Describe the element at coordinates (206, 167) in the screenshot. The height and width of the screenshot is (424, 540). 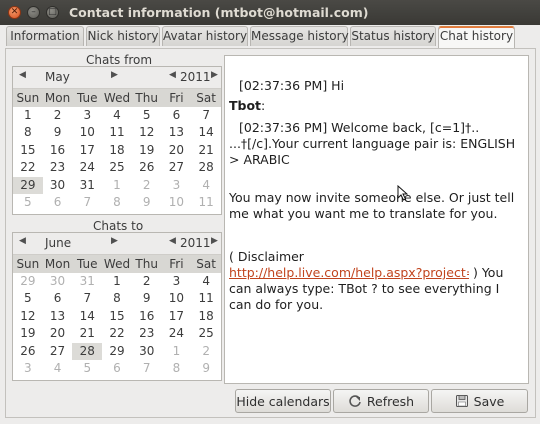
I see `calendar-day: 28` at that location.